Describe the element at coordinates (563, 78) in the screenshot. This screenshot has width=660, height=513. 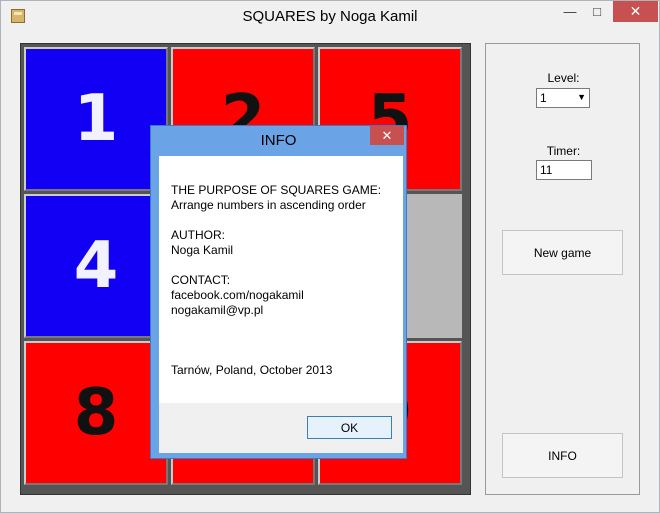
I see `level-label: Level:` at that location.